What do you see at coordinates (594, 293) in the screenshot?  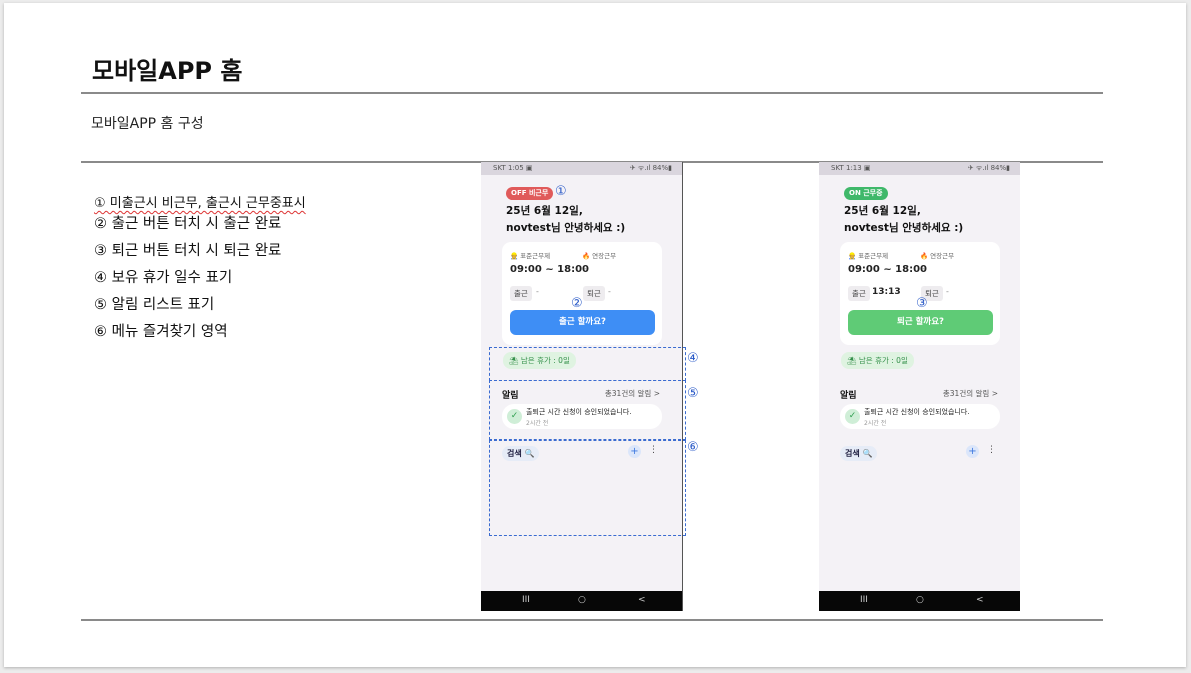 I see `checkout-label: 퇴근` at bounding box center [594, 293].